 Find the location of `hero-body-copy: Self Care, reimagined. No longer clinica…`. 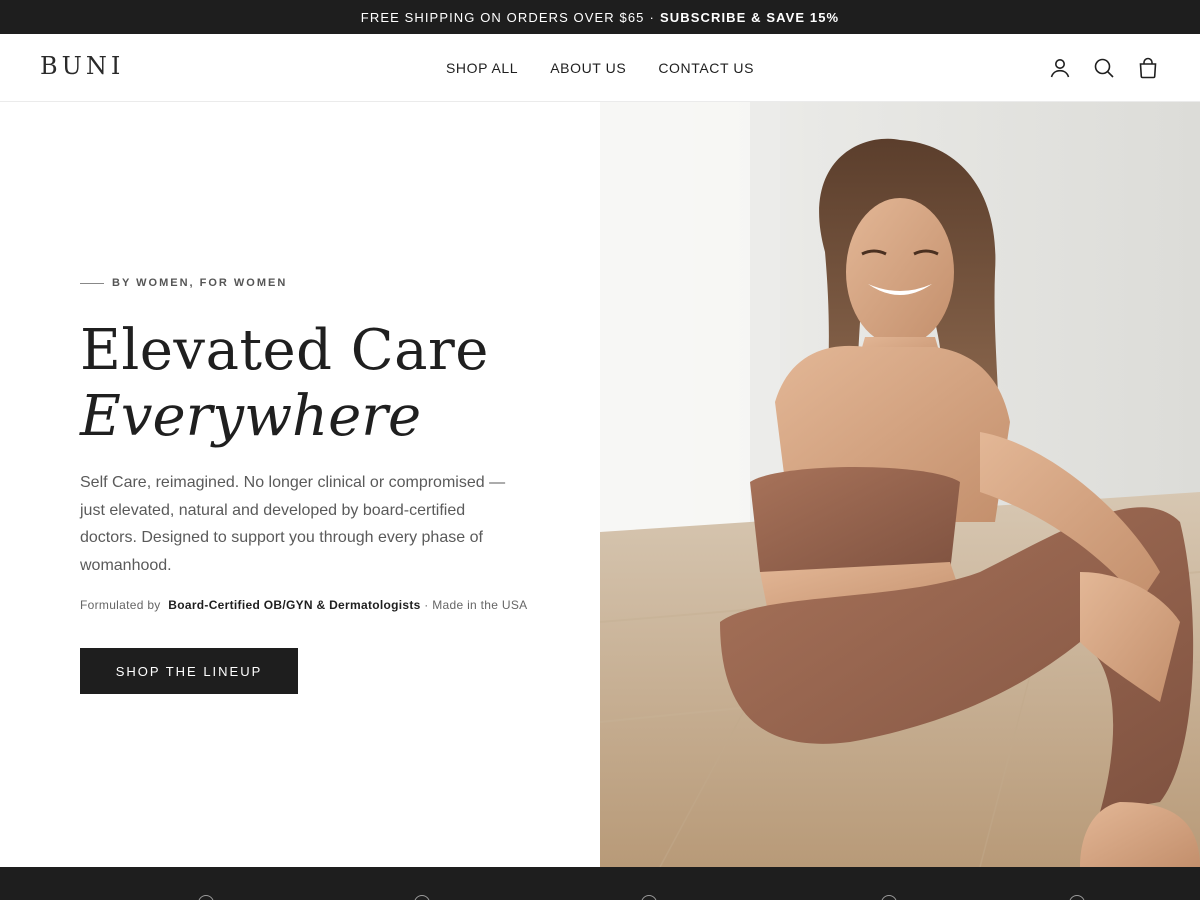

hero-body-copy: Self Care, reimagined. No longer clinica… is located at coordinates (293, 524).